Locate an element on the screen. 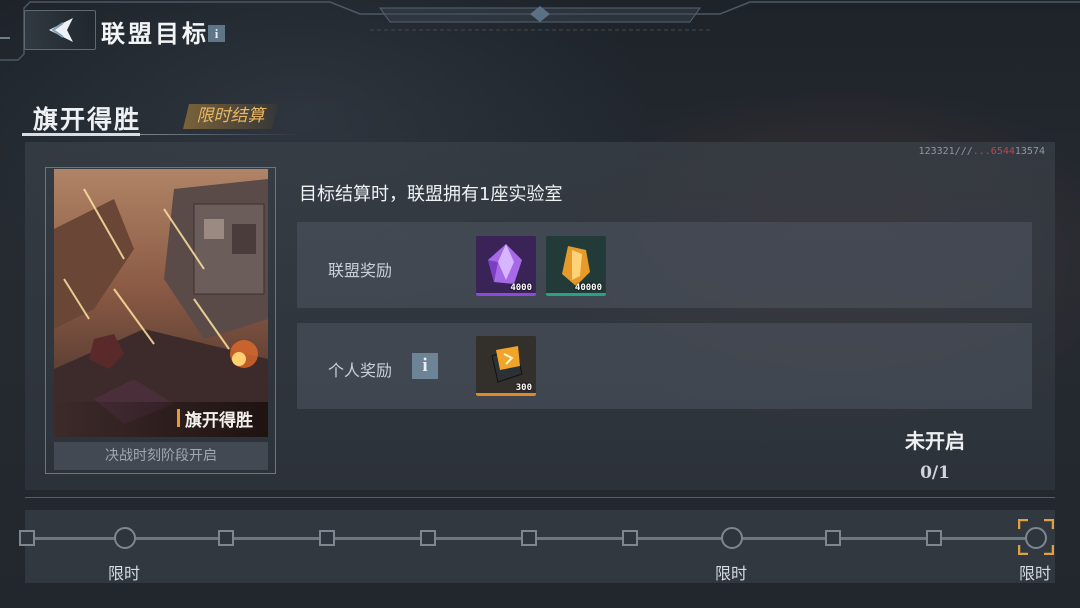 This screenshot has height=608, width=1080. back-arrow-icon is located at coordinates (61, 30).